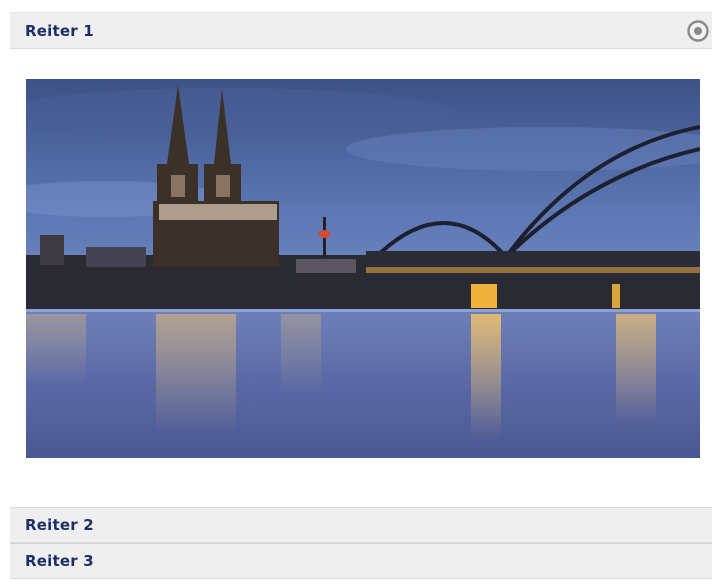 This screenshot has height=581, width=712. I want to click on tab-label: Reiter 2, so click(59, 525).